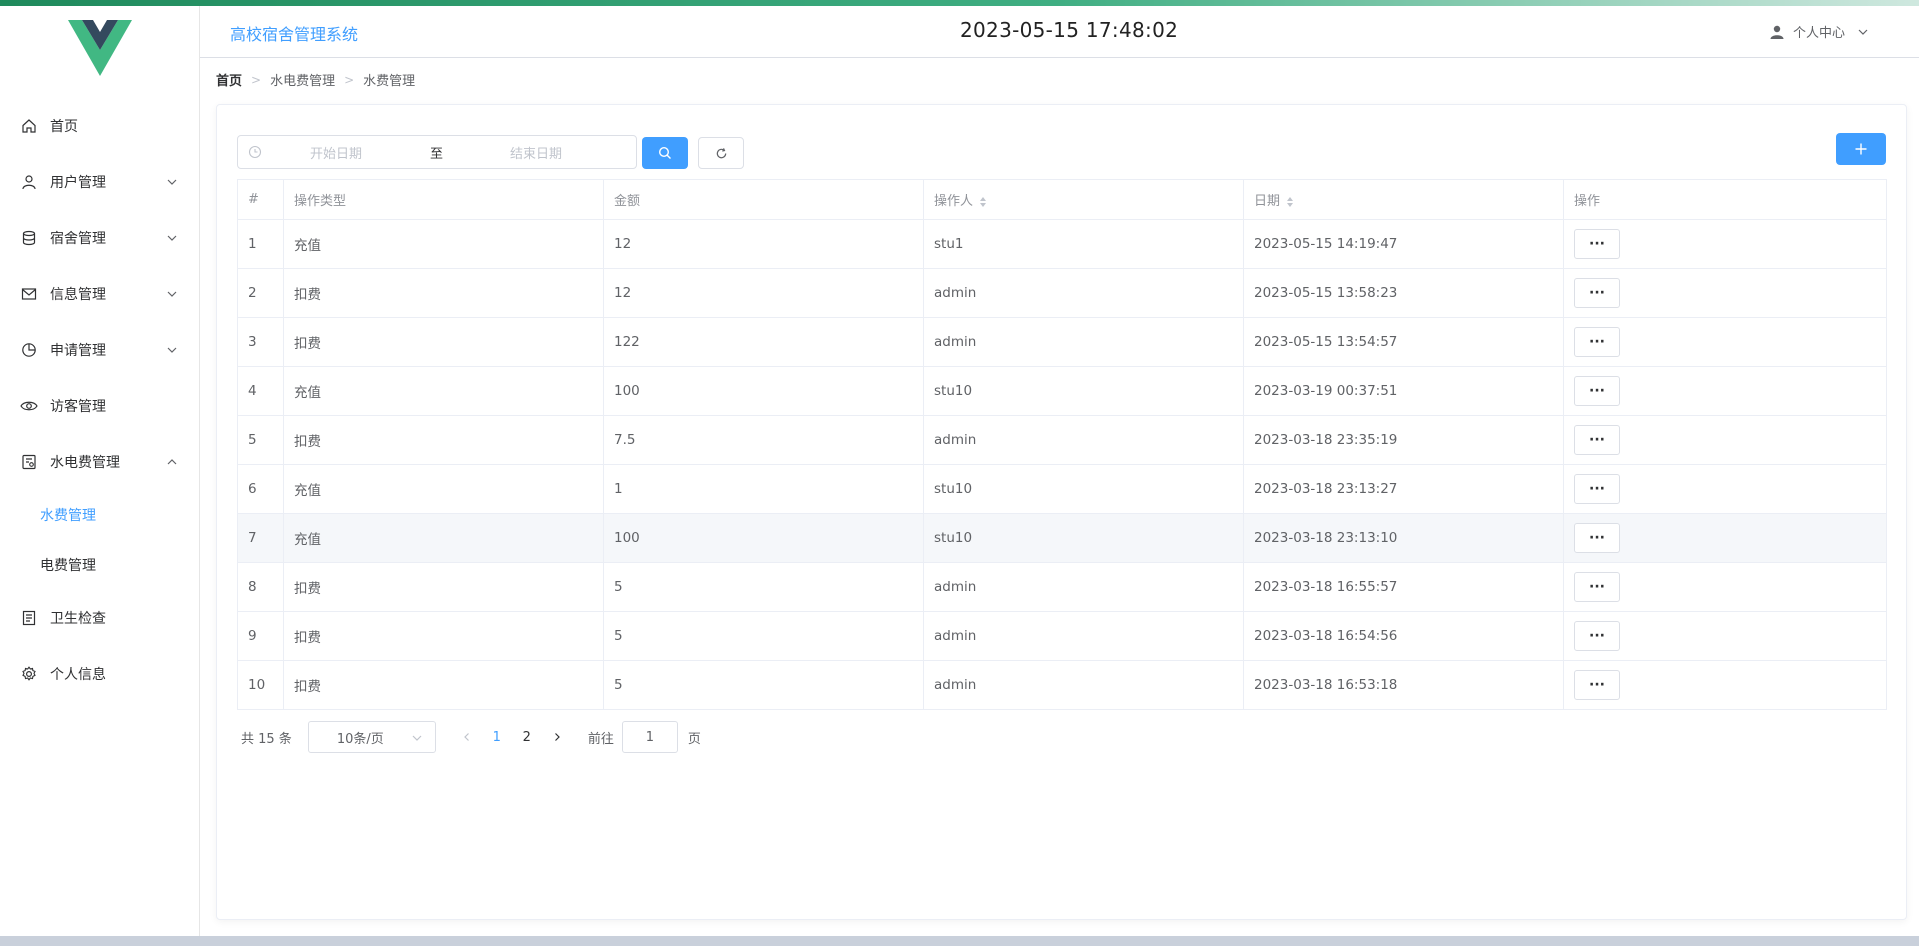  I want to click on sidebar-item-label: 个人信息, so click(78, 675).